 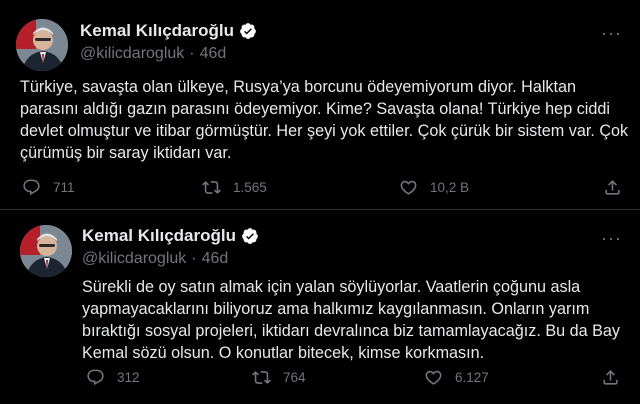 I want to click on retweet-button: 1.565, so click(x=234, y=187).